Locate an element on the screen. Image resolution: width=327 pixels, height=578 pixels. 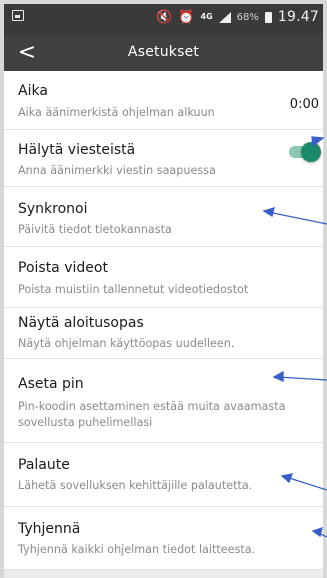
setting-value: 0:00 is located at coordinates (304, 104).